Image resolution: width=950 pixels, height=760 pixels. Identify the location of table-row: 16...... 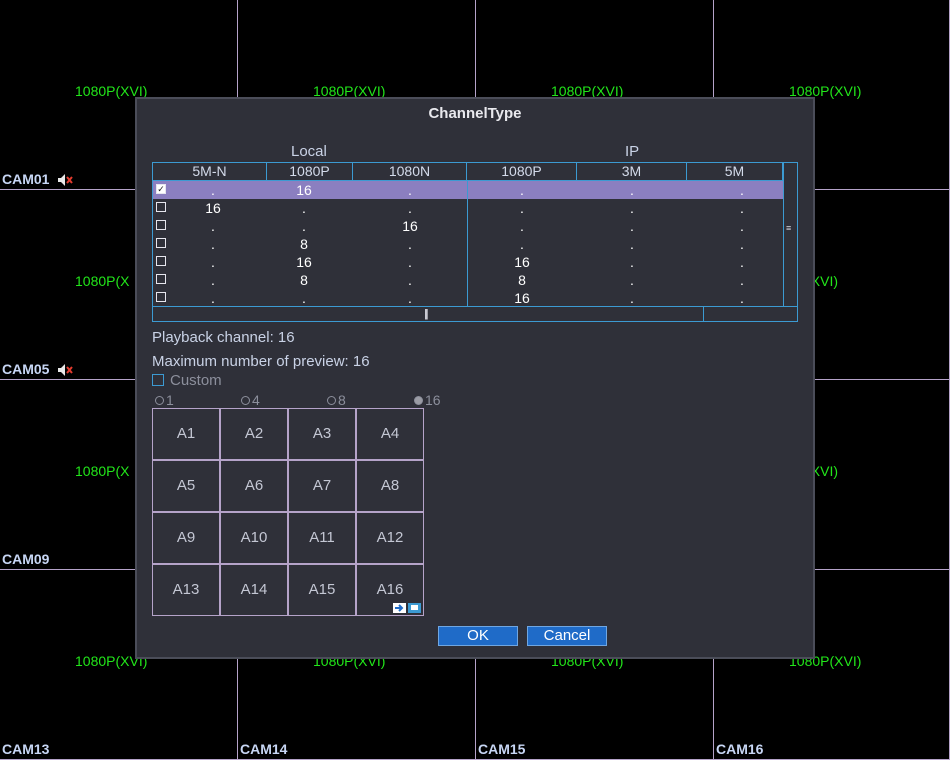
(468, 208).